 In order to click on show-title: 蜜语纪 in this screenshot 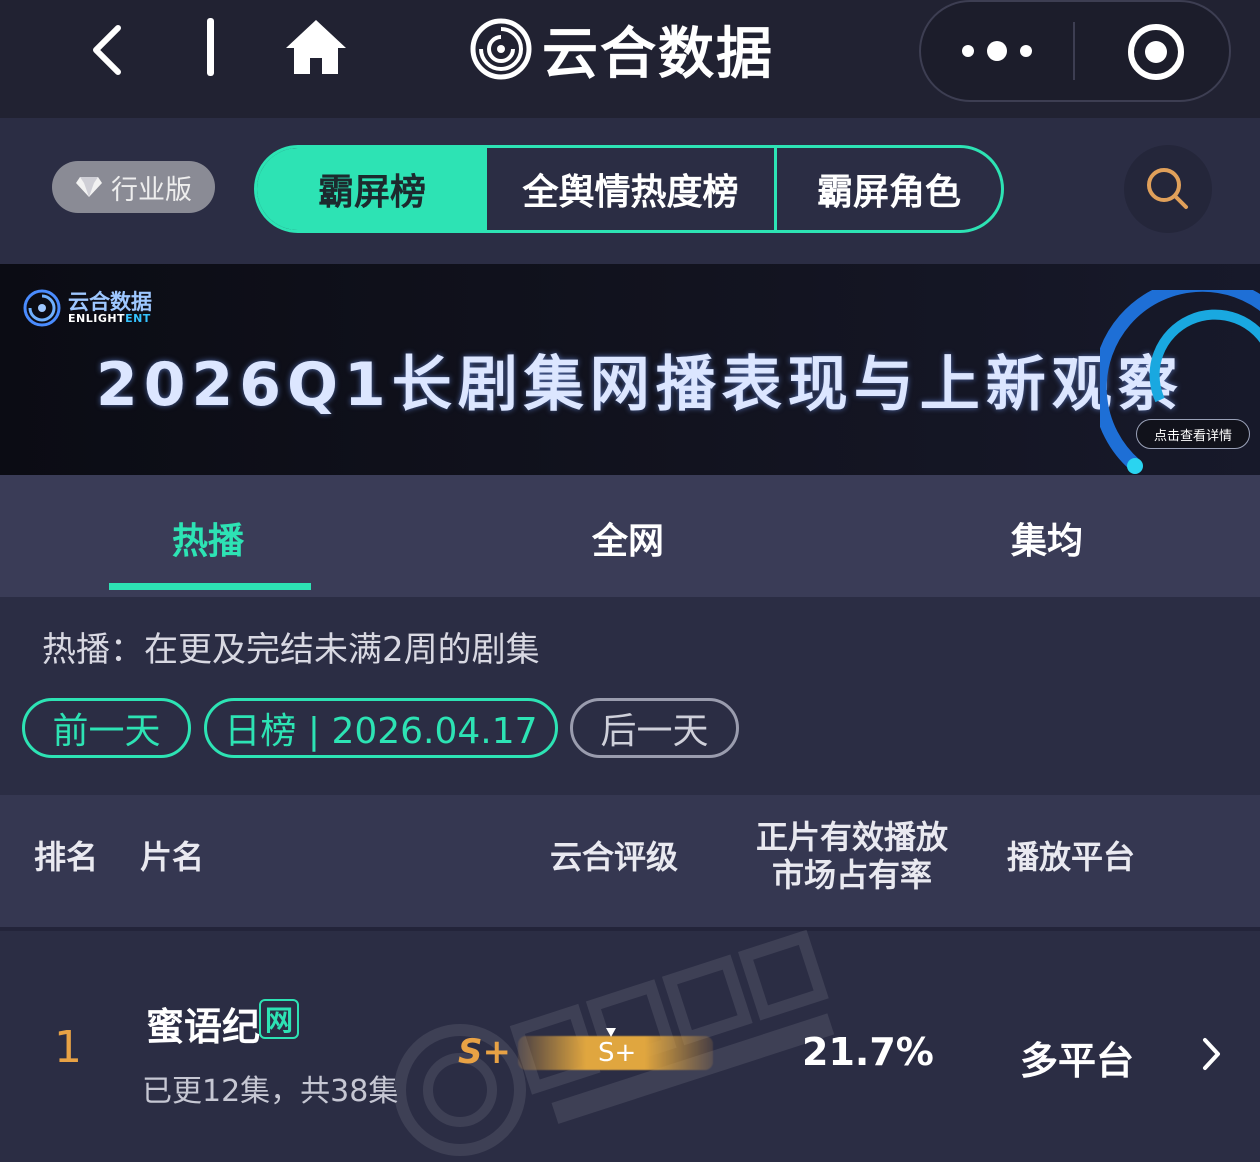, I will do `click(203, 1027)`.